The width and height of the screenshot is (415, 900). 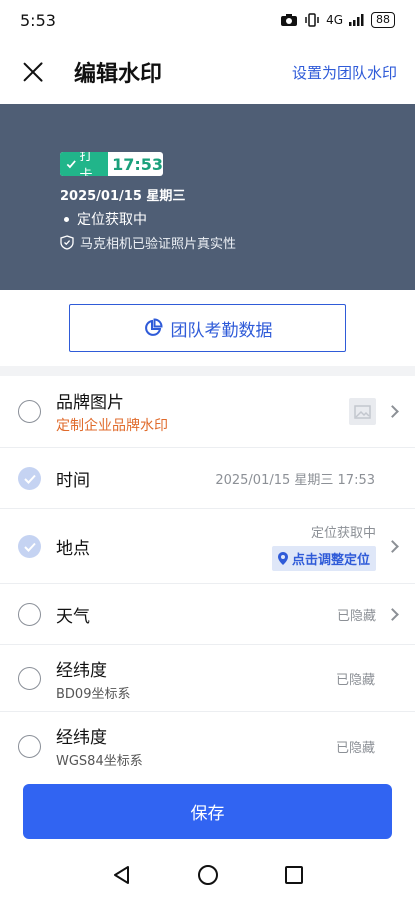 What do you see at coordinates (207, 679) in the screenshot?
I see `option-coords-bd09: 经纬度 BD09坐标系 已隐藏` at bounding box center [207, 679].